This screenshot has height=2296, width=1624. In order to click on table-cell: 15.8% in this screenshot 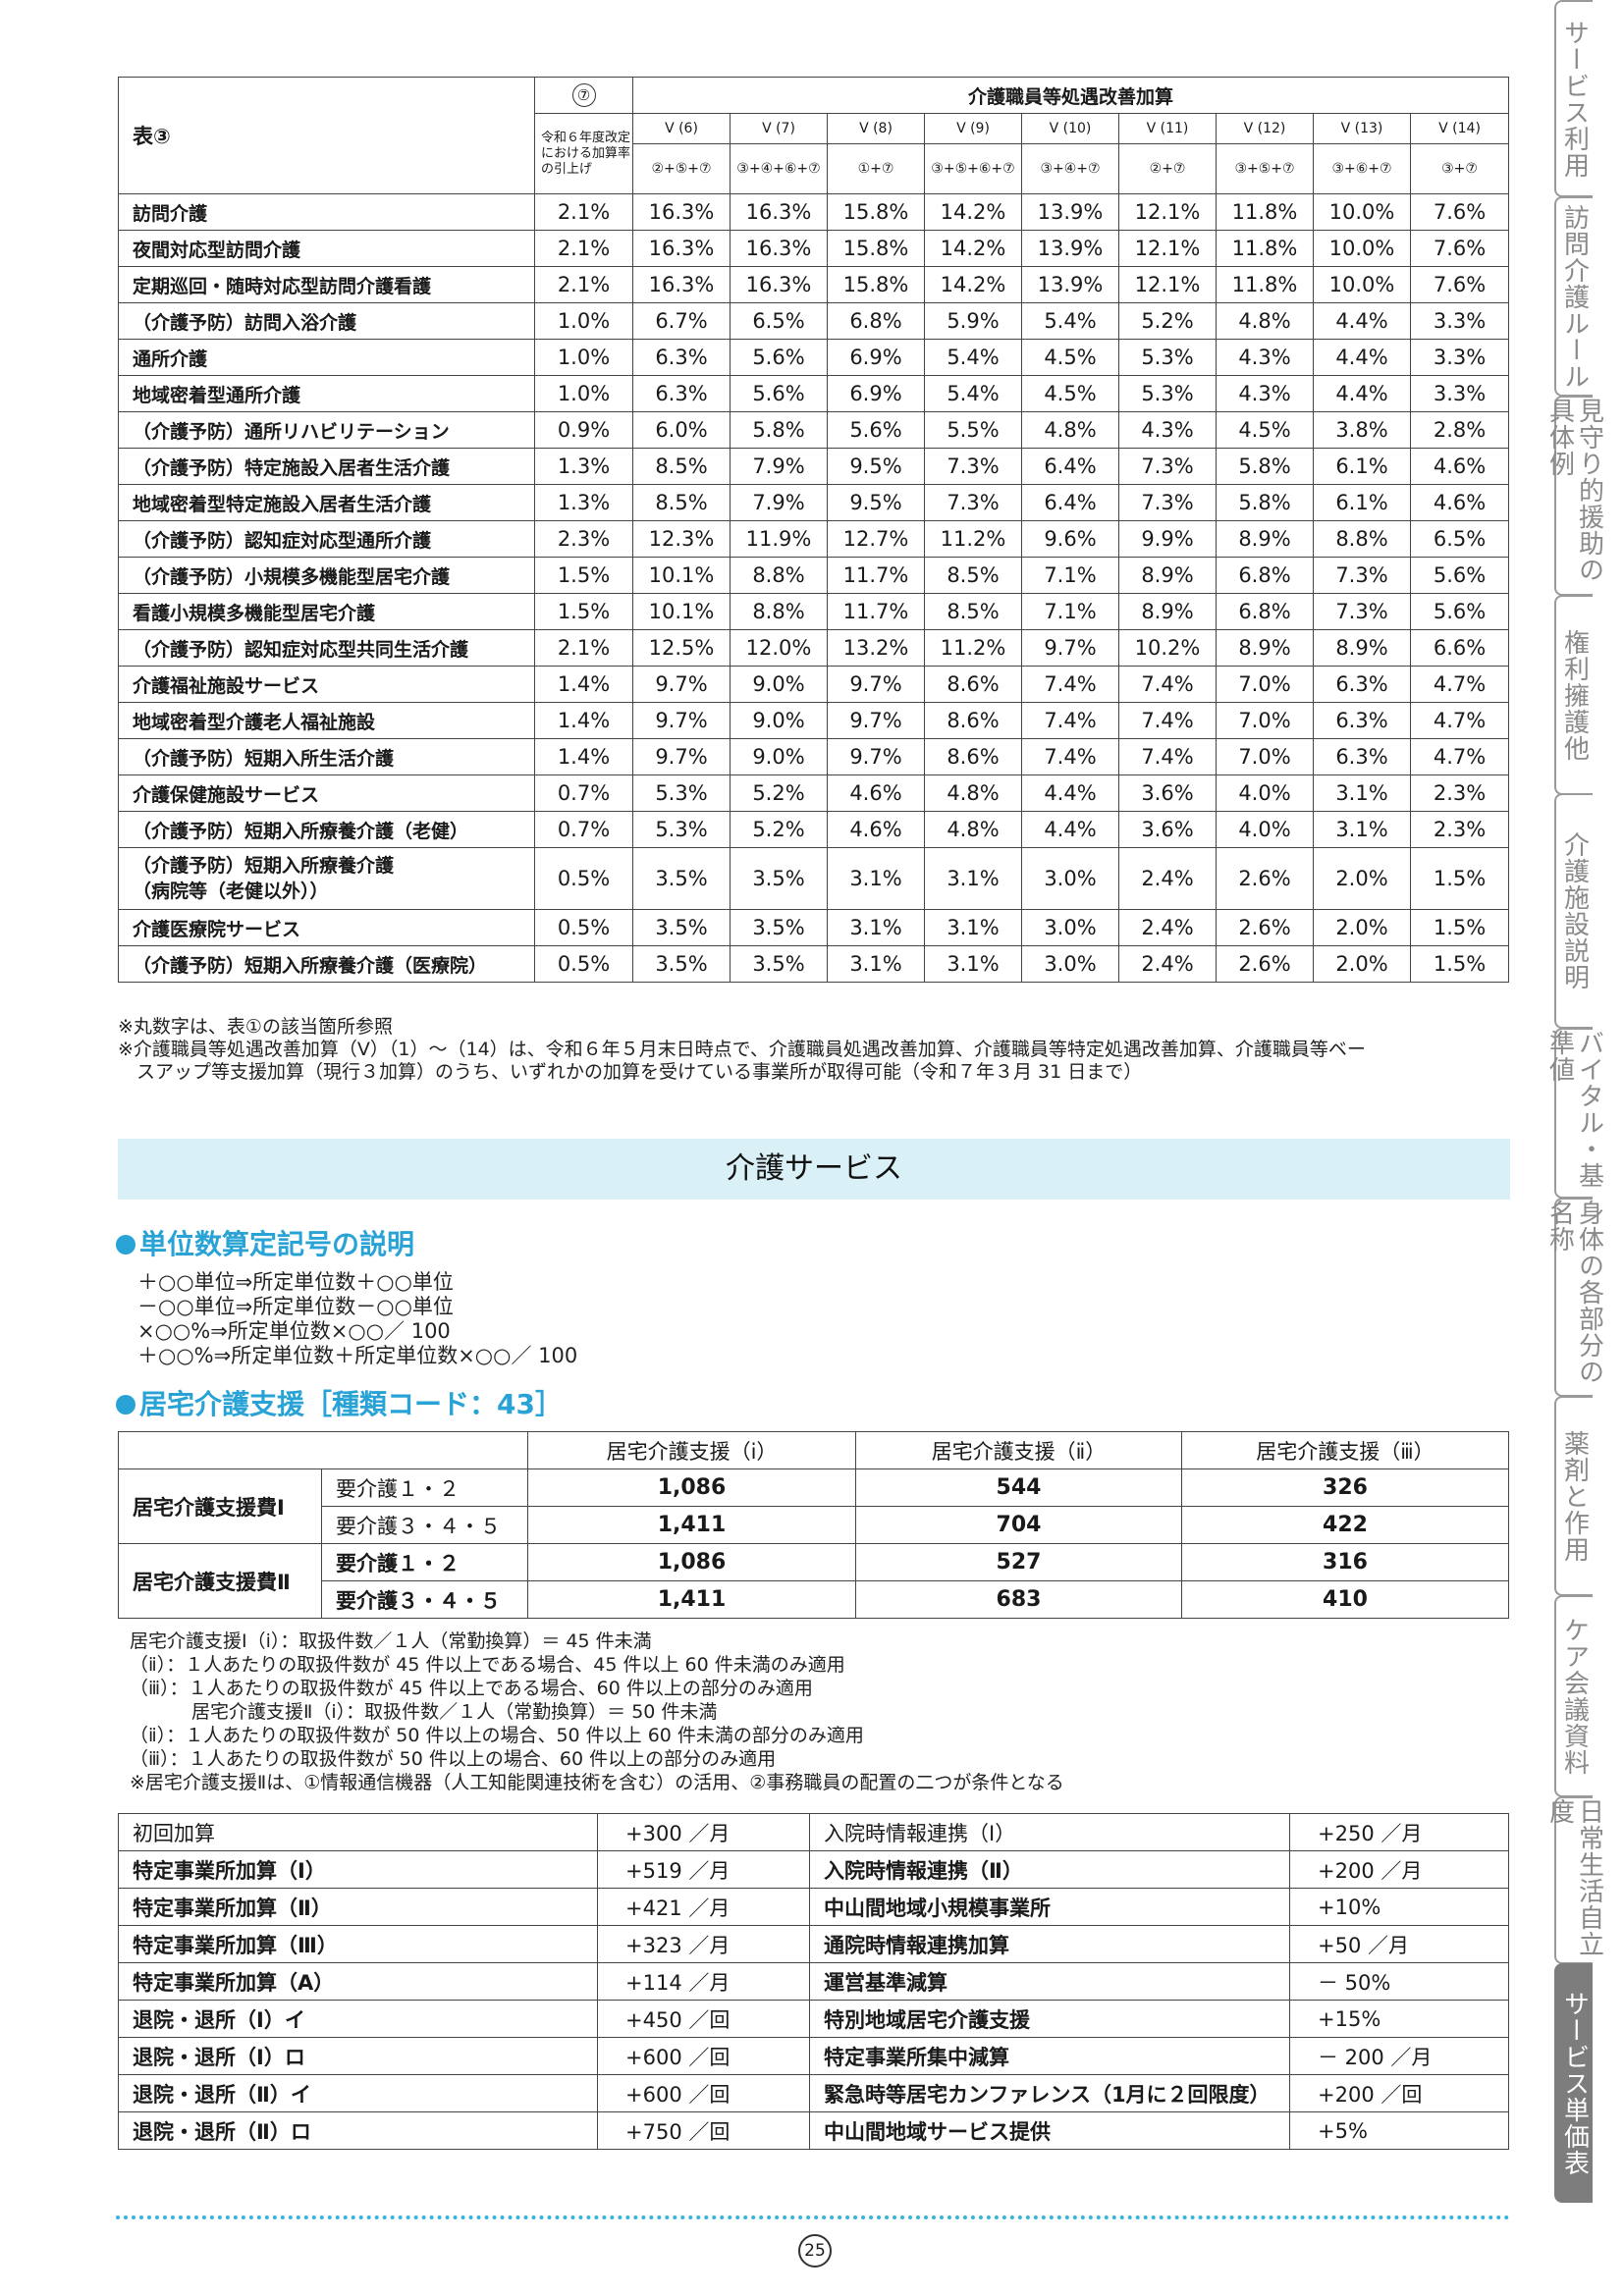, I will do `click(876, 212)`.